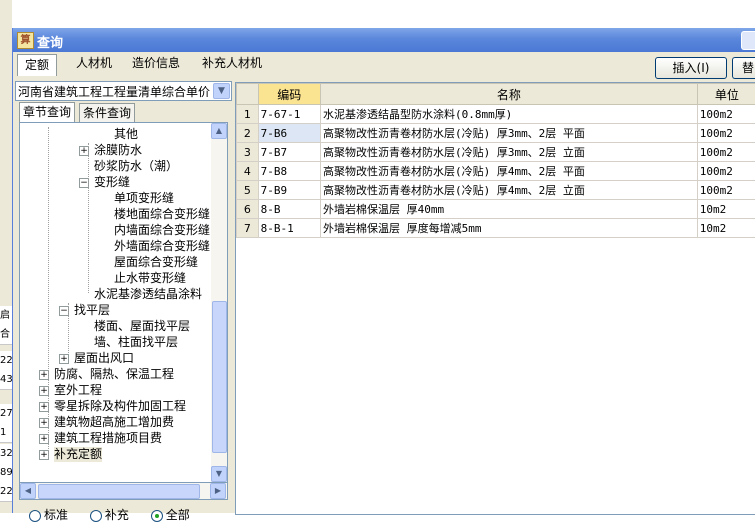 The width and height of the screenshot is (755, 523). I want to click on insert-button: 插入(I), so click(691, 68).